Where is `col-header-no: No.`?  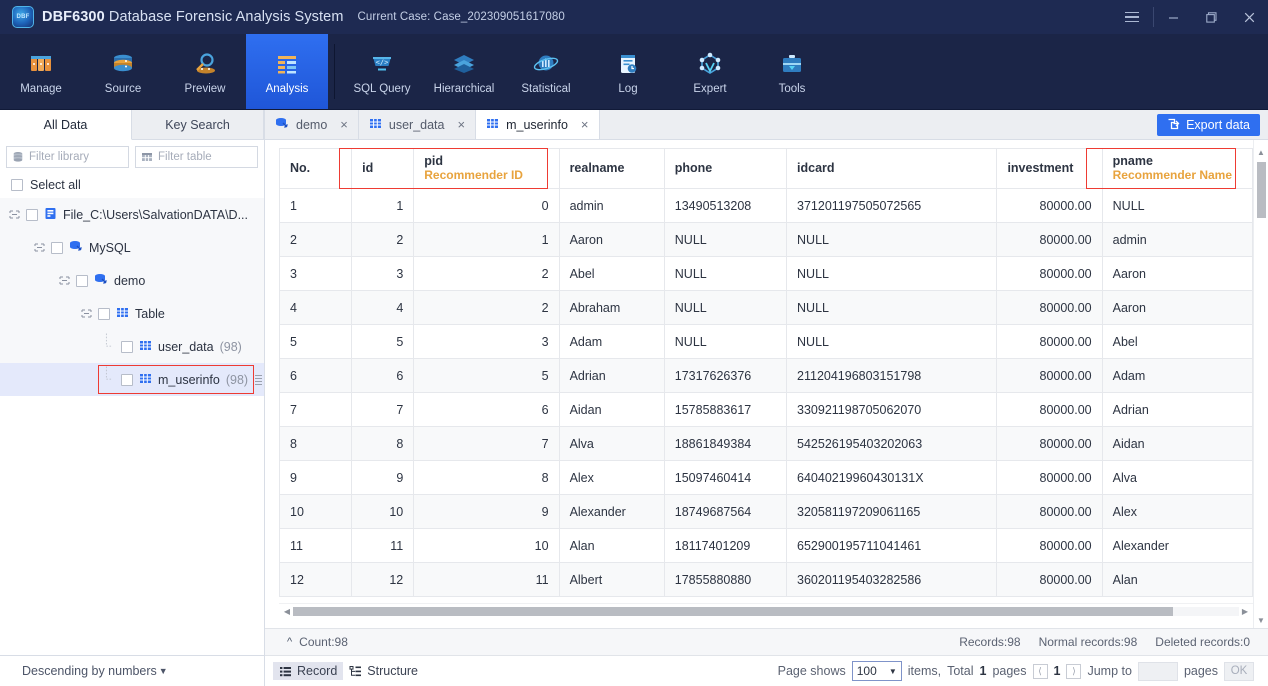 col-header-no: No. is located at coordinates (315, 168).